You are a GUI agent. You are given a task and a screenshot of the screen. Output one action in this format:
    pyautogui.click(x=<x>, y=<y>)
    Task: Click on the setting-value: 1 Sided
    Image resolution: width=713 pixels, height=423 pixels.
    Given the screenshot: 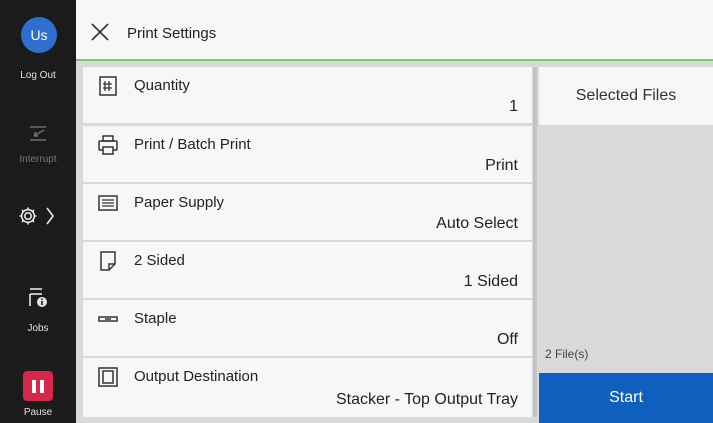 What is the action you would take?
    pyautogui.click(x=490, y=281)
    